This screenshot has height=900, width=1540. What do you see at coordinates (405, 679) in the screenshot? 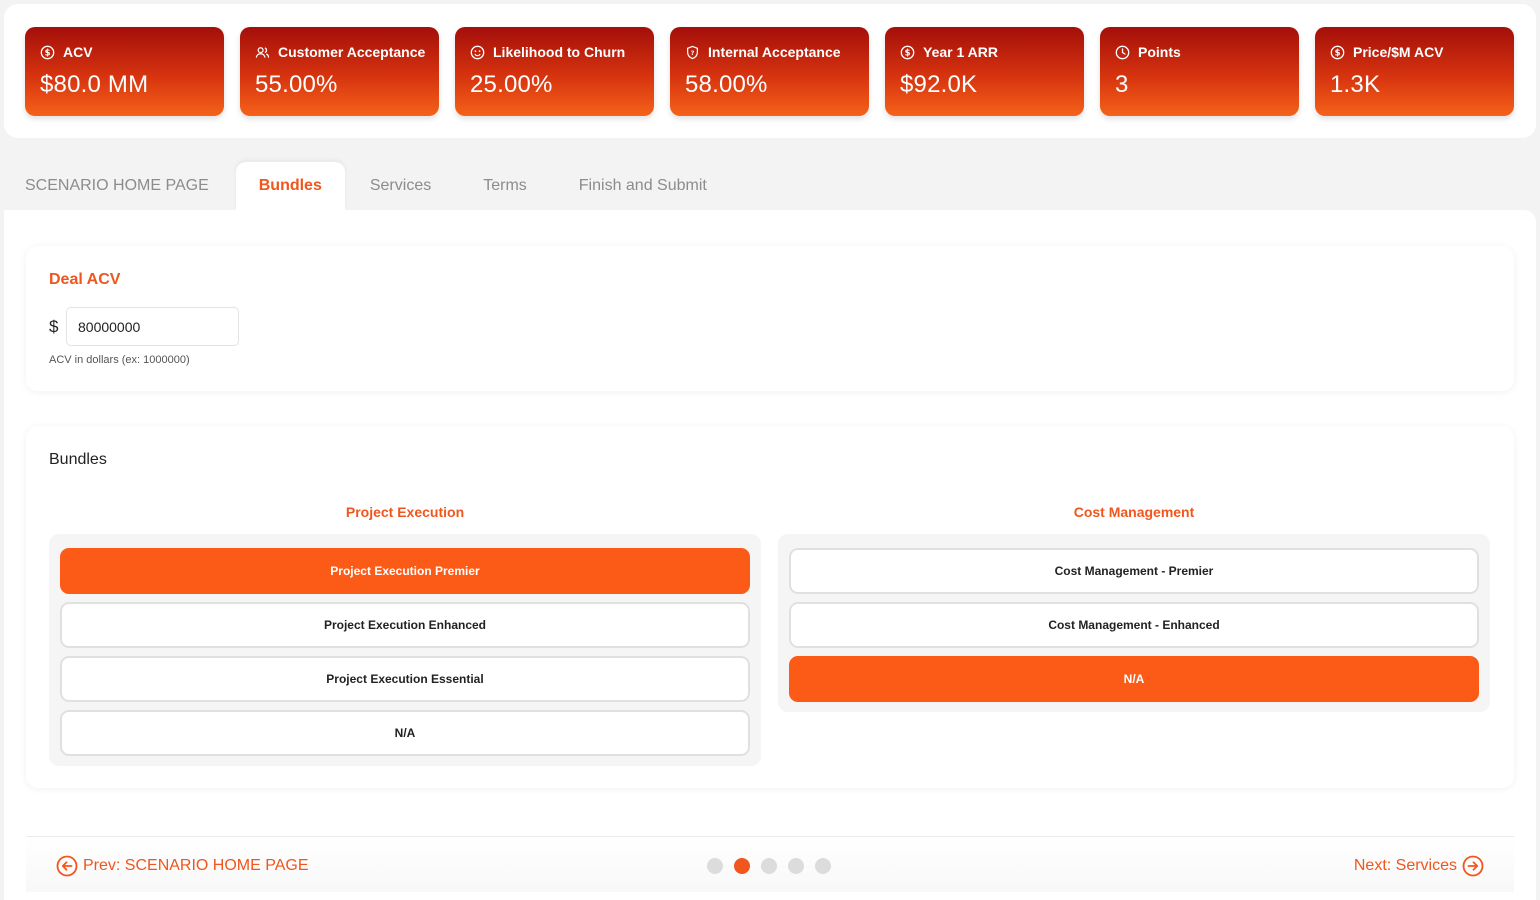
I see `option-project-execution-essential: Project Execution Essential` at bounding box center [405, 679].